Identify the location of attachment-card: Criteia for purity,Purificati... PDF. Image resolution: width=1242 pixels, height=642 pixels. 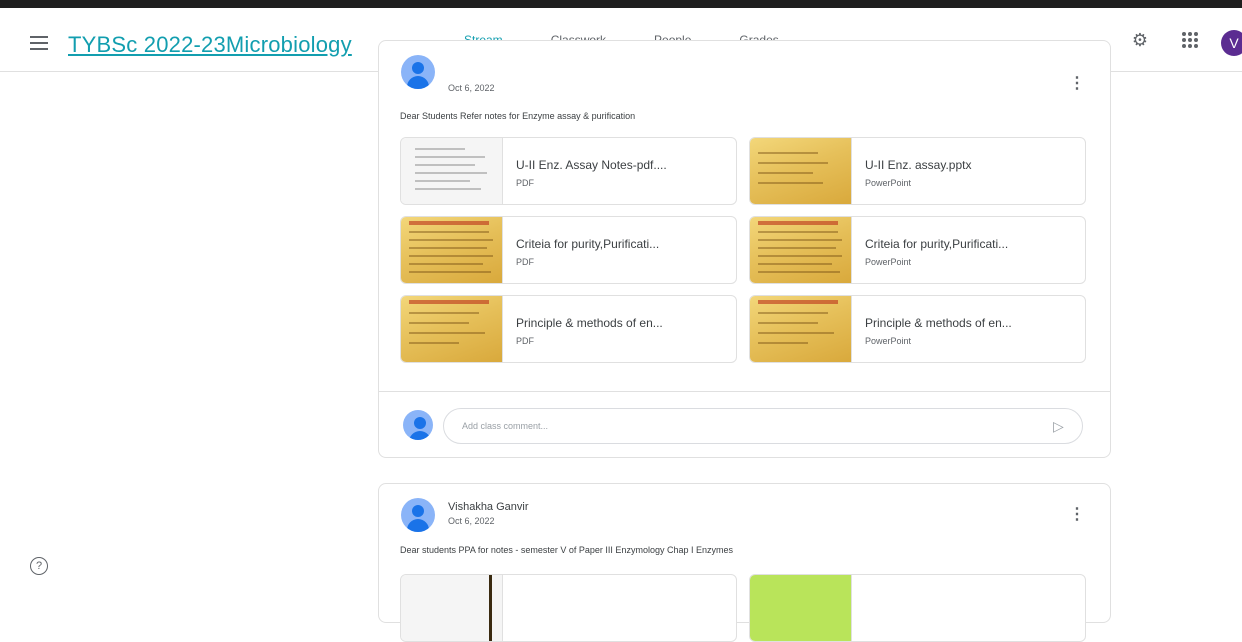
(568, 250).